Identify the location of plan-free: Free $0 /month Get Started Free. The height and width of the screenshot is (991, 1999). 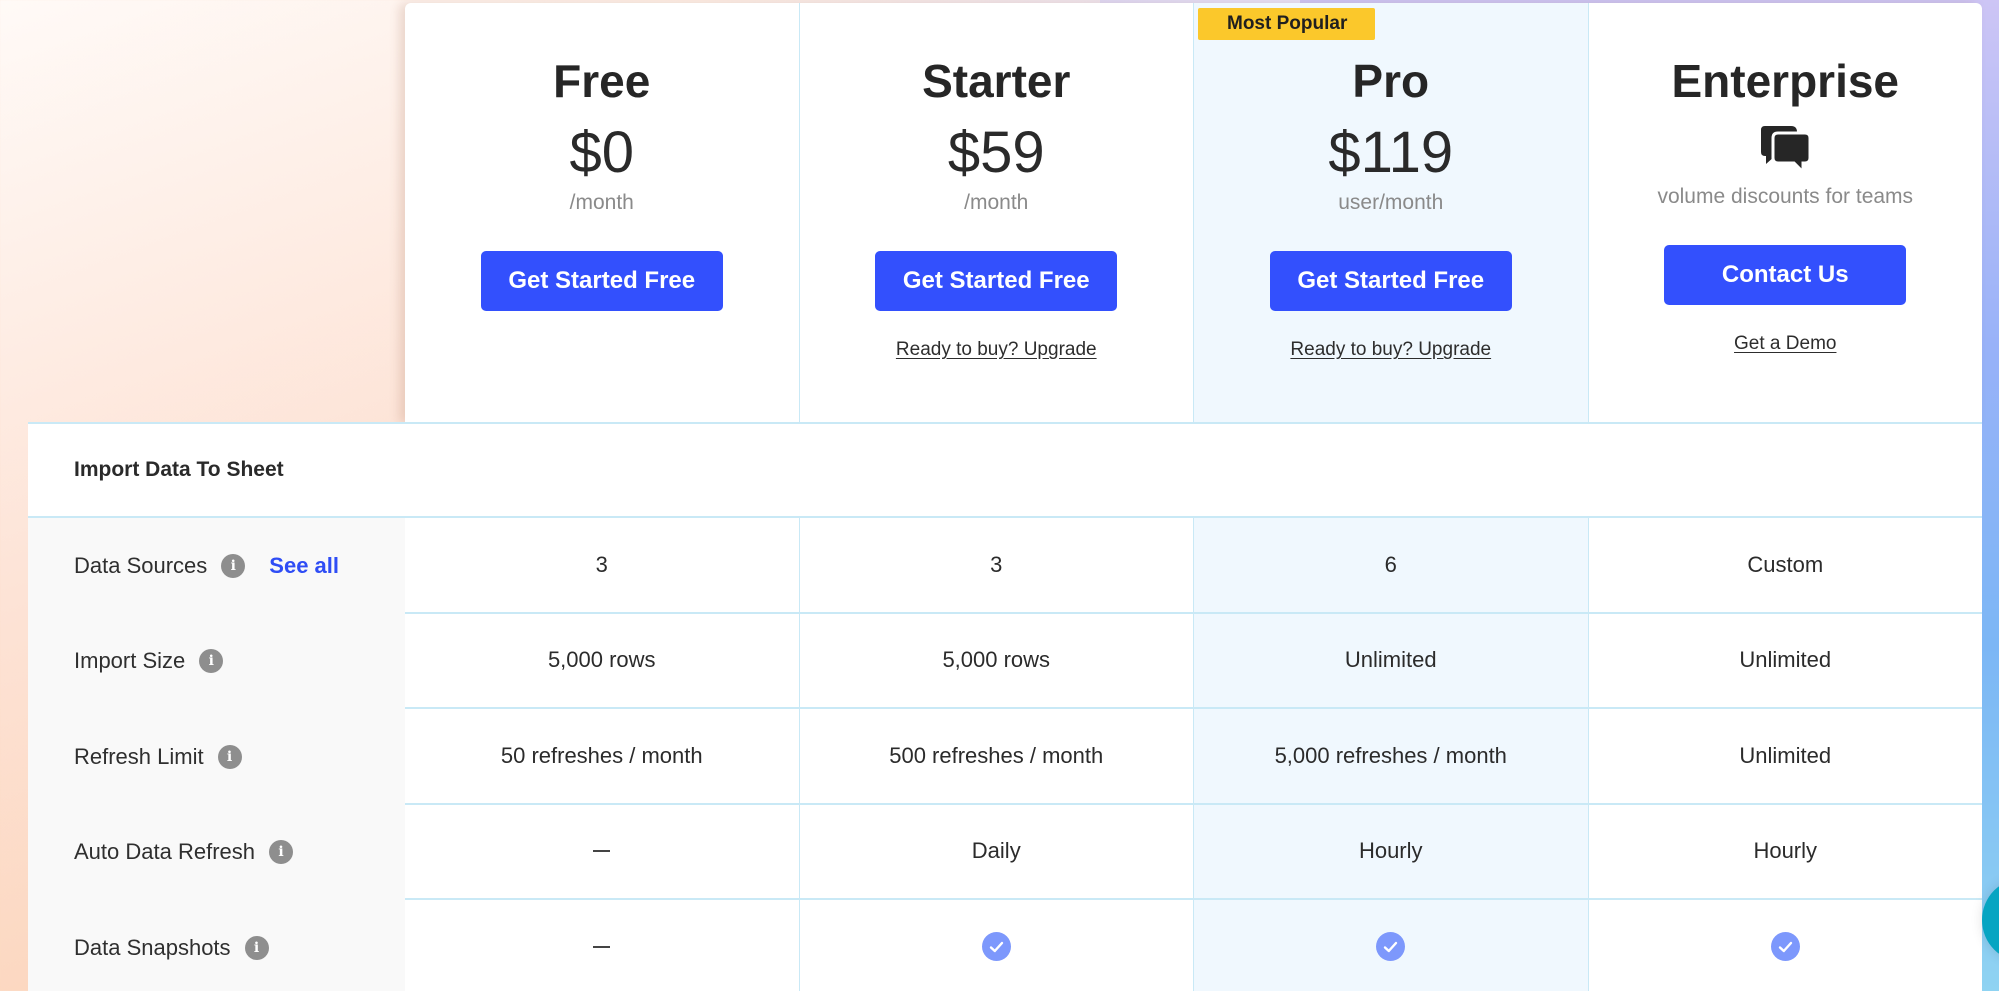
(602, 213).